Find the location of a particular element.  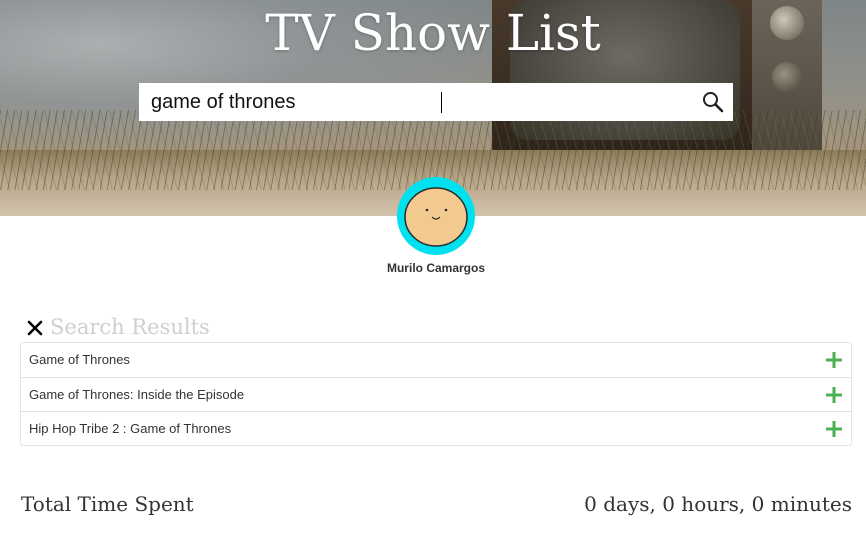

total-time-label: Total Time Spent is located at coordinates (107, 504).